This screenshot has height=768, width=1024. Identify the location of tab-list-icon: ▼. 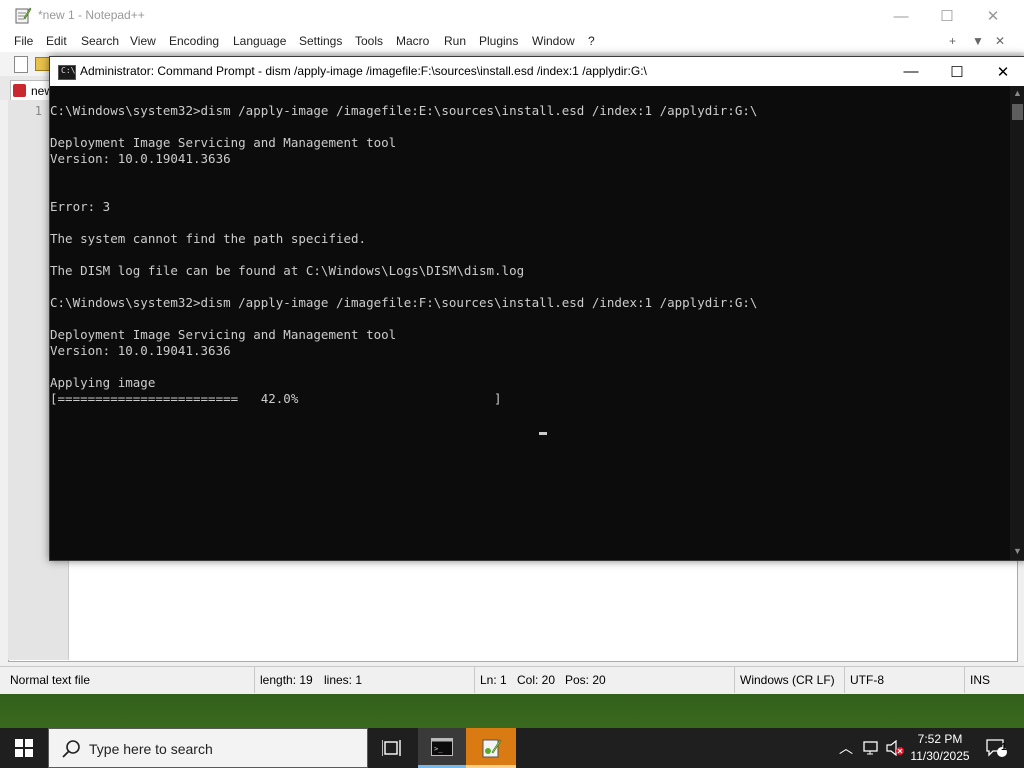
(978, 41).